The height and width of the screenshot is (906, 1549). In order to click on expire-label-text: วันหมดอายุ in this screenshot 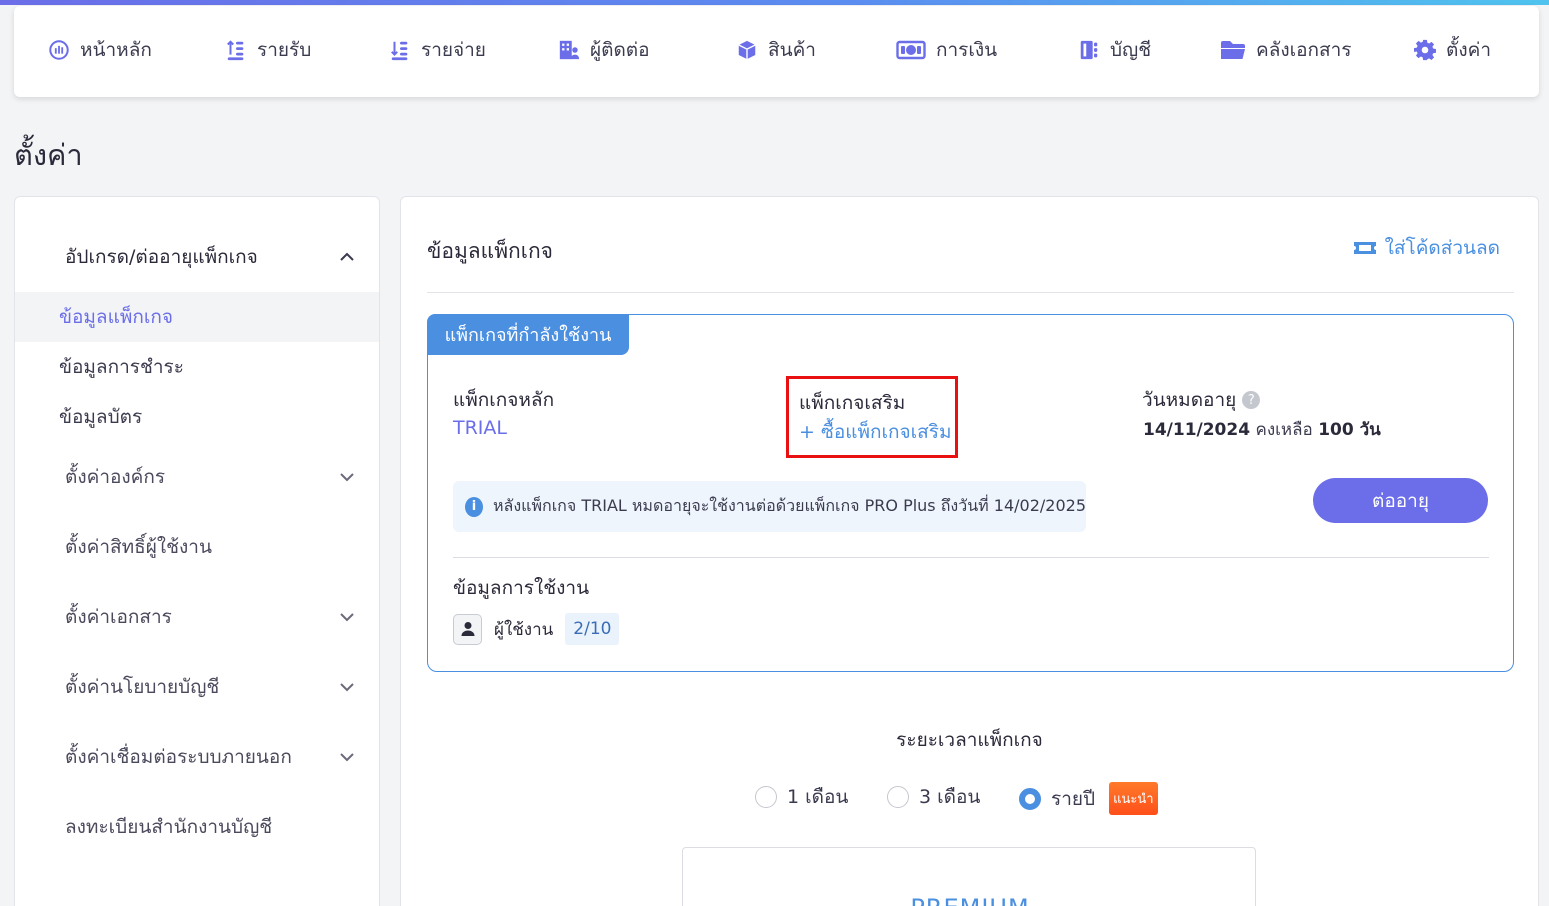, I will do `click(1189, 400)`.